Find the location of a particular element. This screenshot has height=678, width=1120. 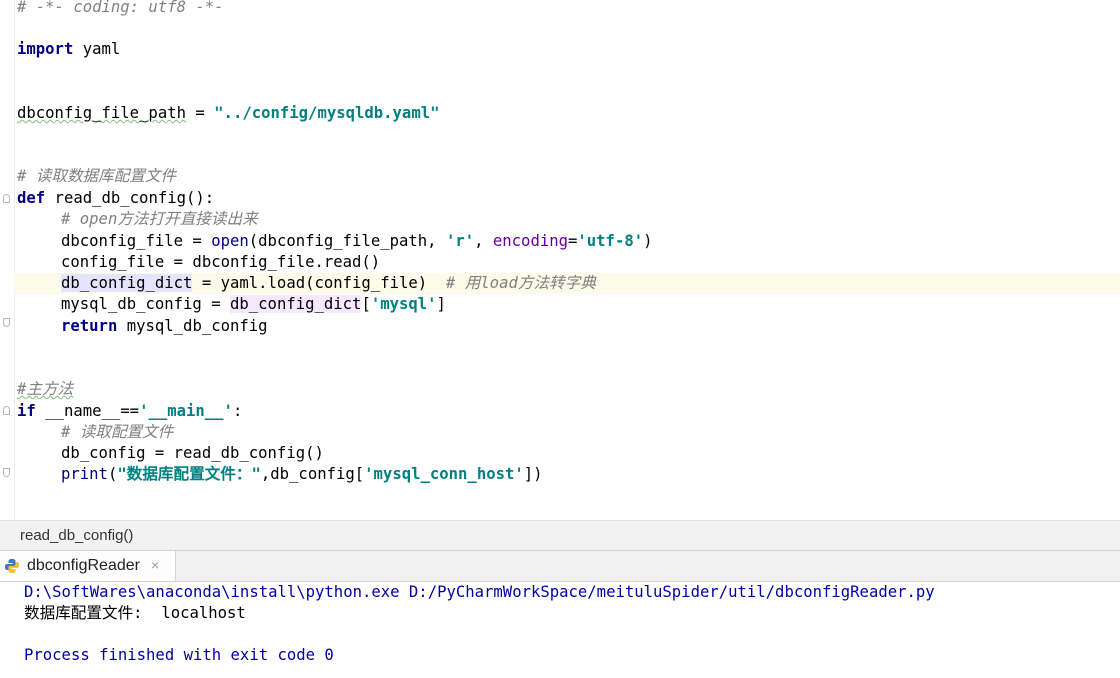

string-literal: 'mysql_conn_host' is located at coordinates (444, 474).